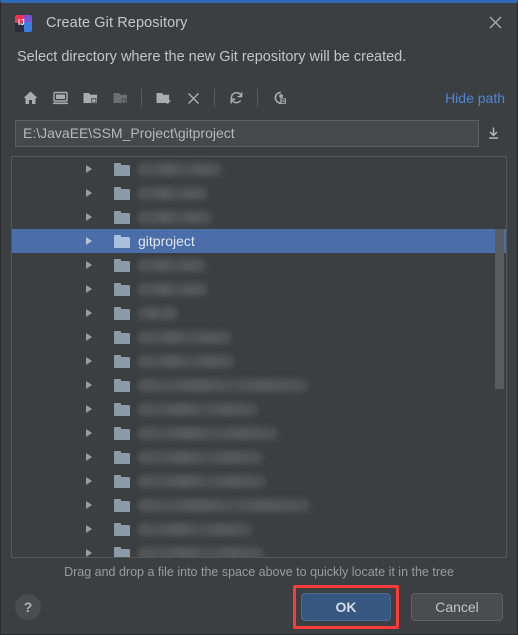 The image size is (518, 635). Describe the element at coordinates (60, 98) in the screenshot. I see `desktop-icon` at that location.